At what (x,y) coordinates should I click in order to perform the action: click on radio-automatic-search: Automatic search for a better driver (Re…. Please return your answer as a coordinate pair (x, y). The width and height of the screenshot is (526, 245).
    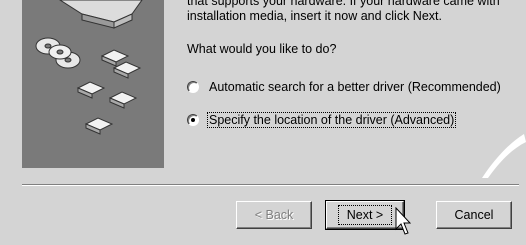
    Looking at the image, I should click on (344, 87).